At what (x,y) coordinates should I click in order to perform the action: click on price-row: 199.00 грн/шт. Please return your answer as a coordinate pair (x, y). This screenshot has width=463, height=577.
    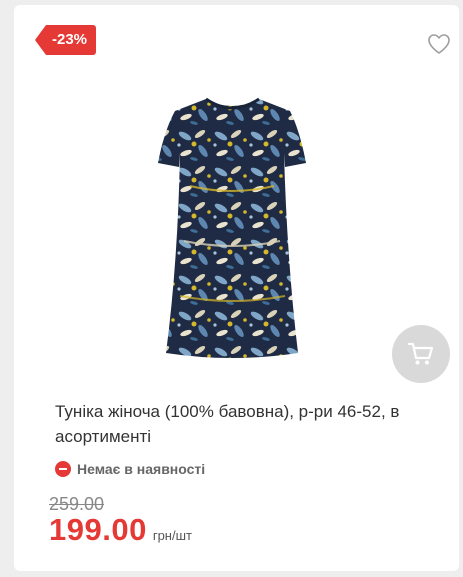
    Looking at the image, I should click on (120, 530).